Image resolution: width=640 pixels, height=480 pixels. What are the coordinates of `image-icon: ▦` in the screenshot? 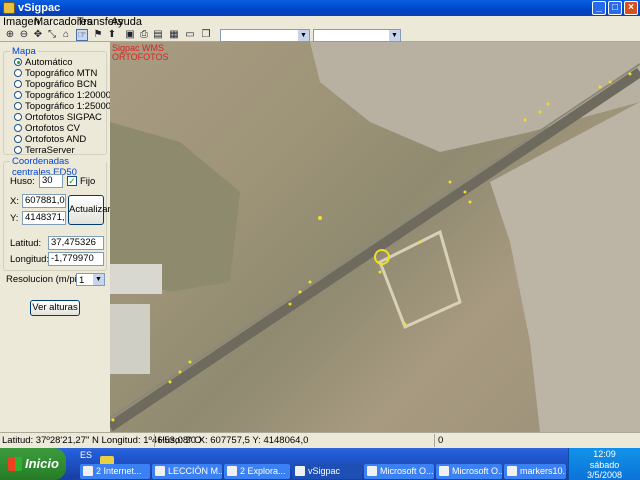 It's located at (174, 35).